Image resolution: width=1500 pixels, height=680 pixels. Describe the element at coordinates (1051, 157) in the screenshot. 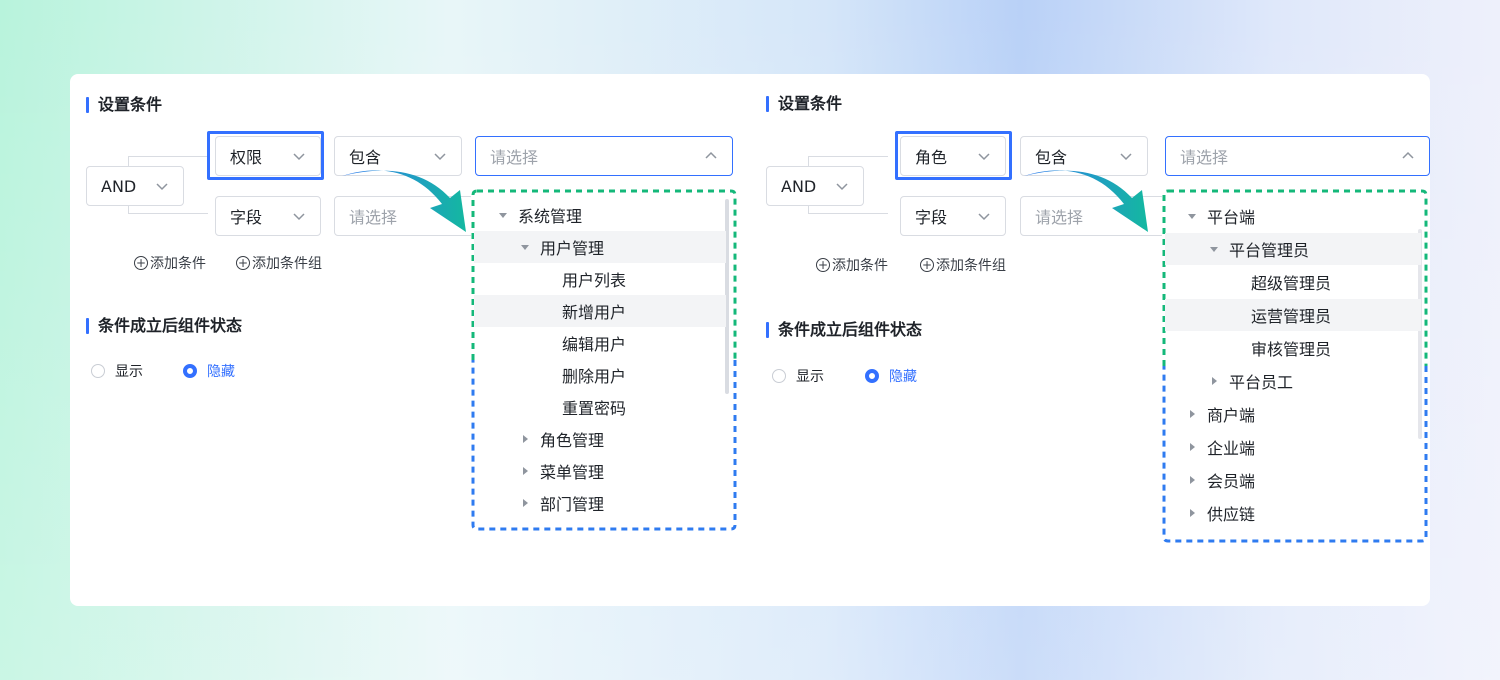

I see `operator-select-value: 包含` at that location.